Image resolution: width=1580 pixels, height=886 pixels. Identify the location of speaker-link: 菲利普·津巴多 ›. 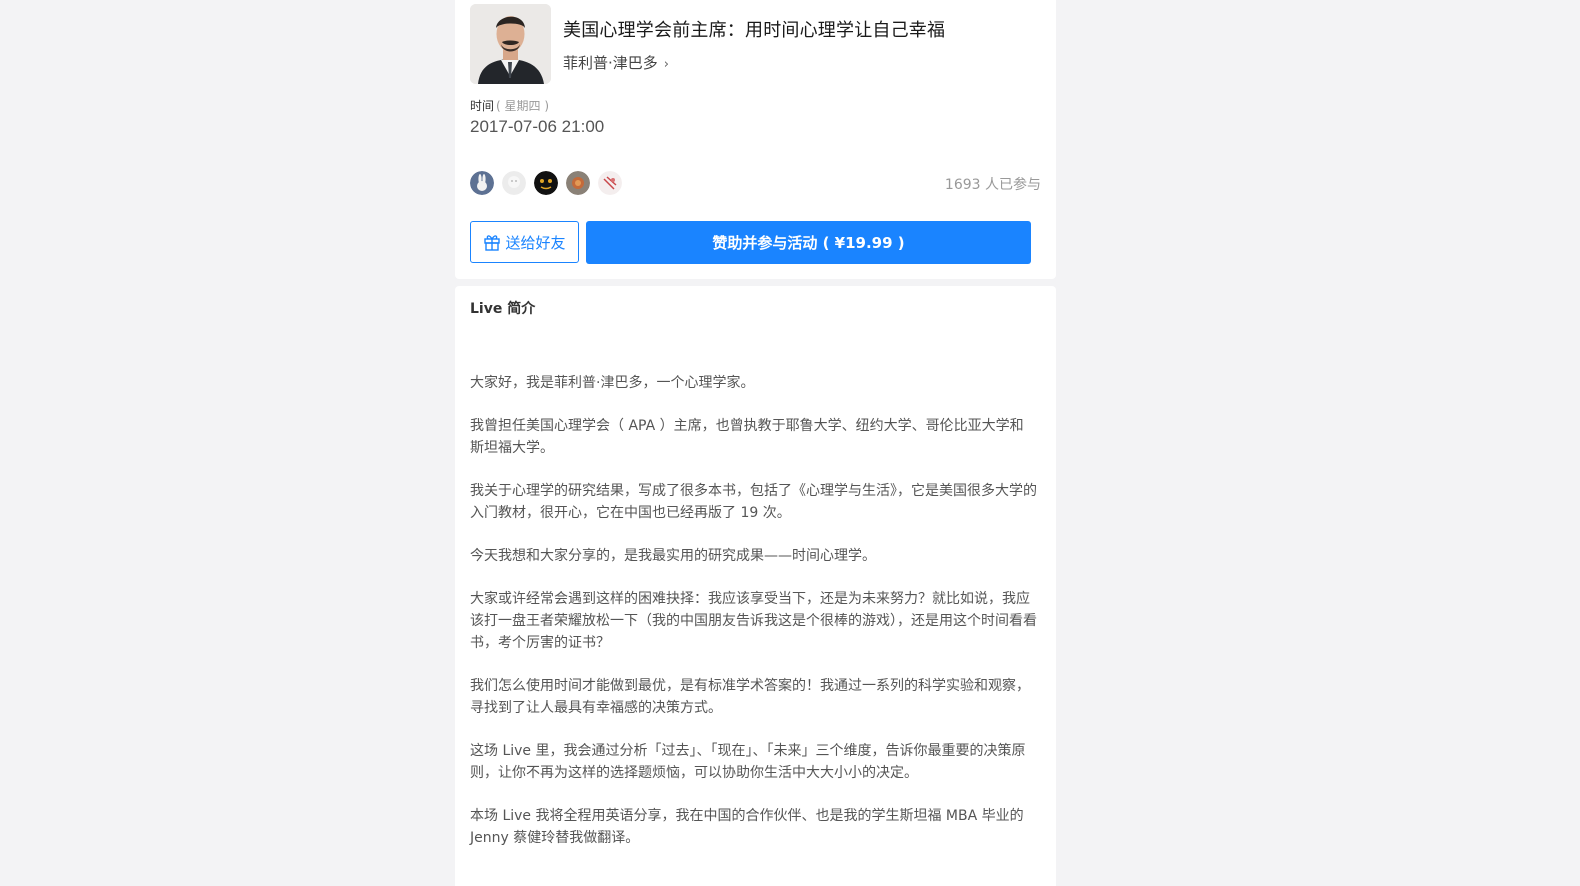
(616, 62).